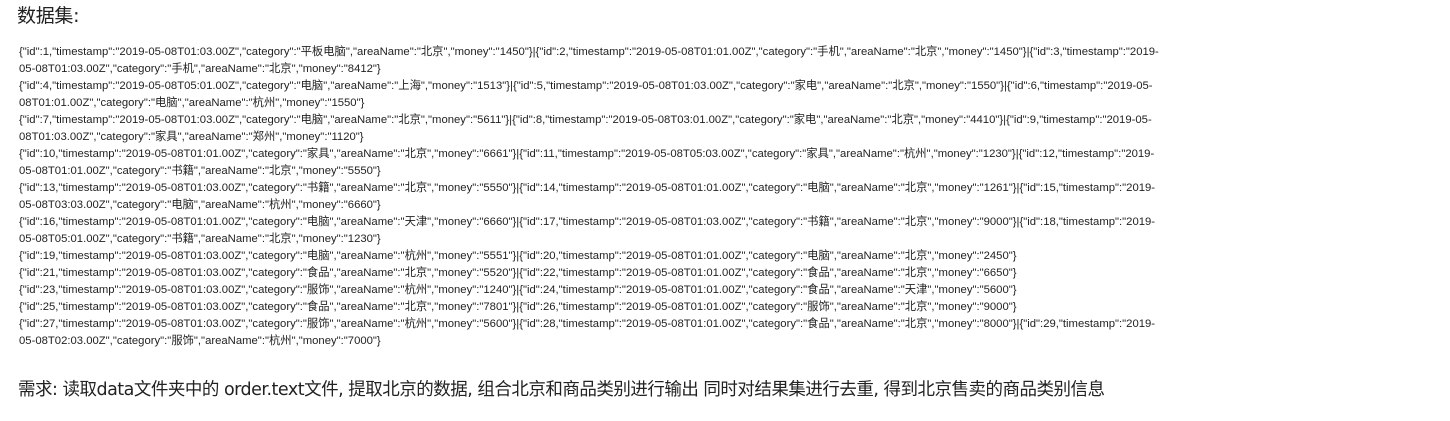  What do you see at coordinates (48, 16) in the screenshot?
I see `dataset-heading: 数据集:` at bounding box center [48, 16].